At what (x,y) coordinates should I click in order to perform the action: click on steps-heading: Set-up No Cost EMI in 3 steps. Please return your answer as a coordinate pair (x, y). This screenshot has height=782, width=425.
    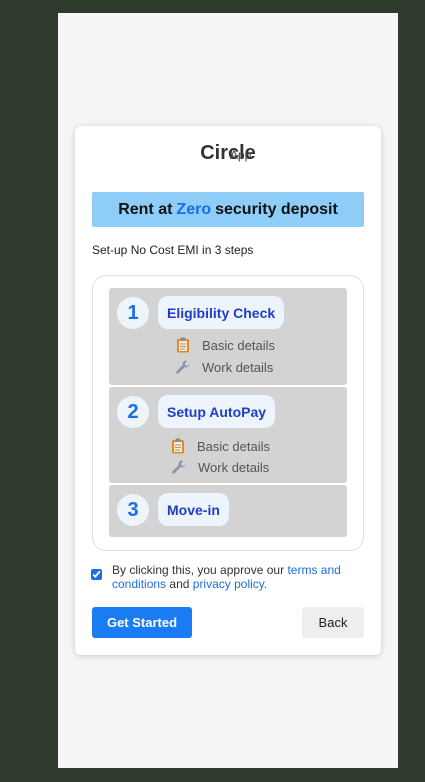
    Looking at the image, I should click on (173, 250).